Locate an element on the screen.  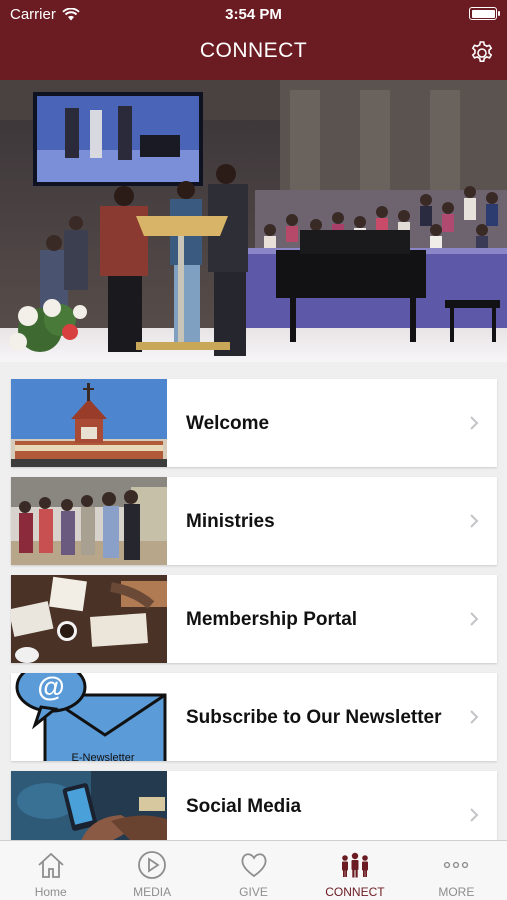
tab-bar: Home MEDIA GIVE CONNECT MORE is located at coordinates (253, 870).